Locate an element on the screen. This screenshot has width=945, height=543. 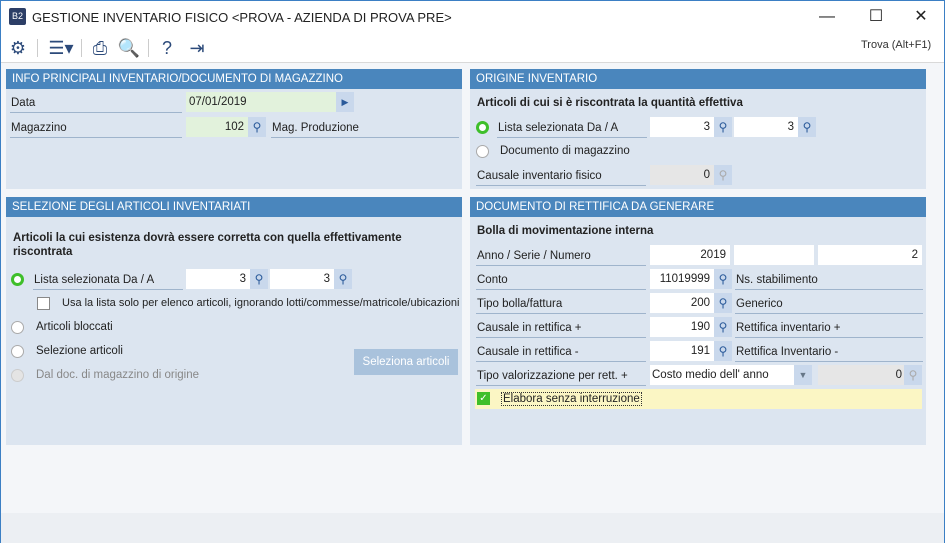
chevron-down-icon: ▼ is located at coordinates (803, 375).